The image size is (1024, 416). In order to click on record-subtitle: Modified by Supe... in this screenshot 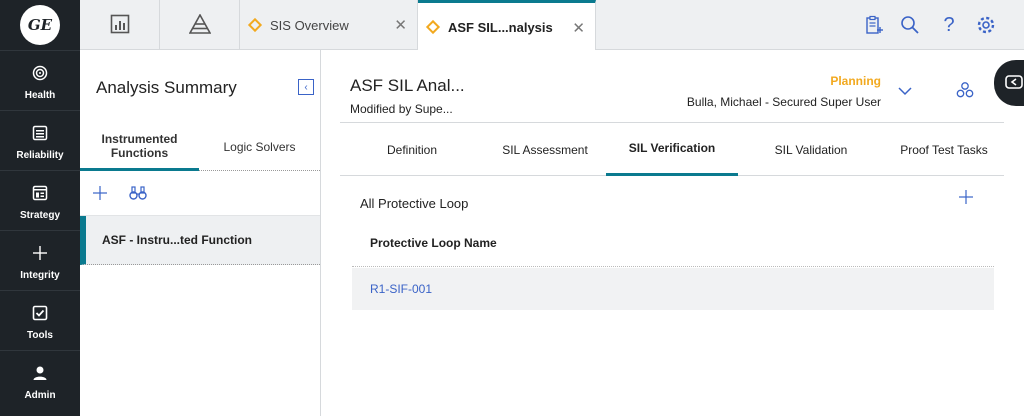, I will do `click(401, 109)`.